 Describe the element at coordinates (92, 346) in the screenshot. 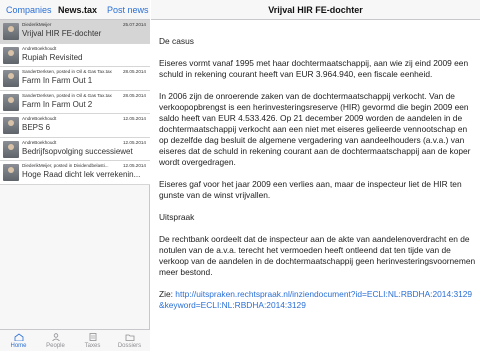

I see `tab-taxes-label: Taxes` at that location.